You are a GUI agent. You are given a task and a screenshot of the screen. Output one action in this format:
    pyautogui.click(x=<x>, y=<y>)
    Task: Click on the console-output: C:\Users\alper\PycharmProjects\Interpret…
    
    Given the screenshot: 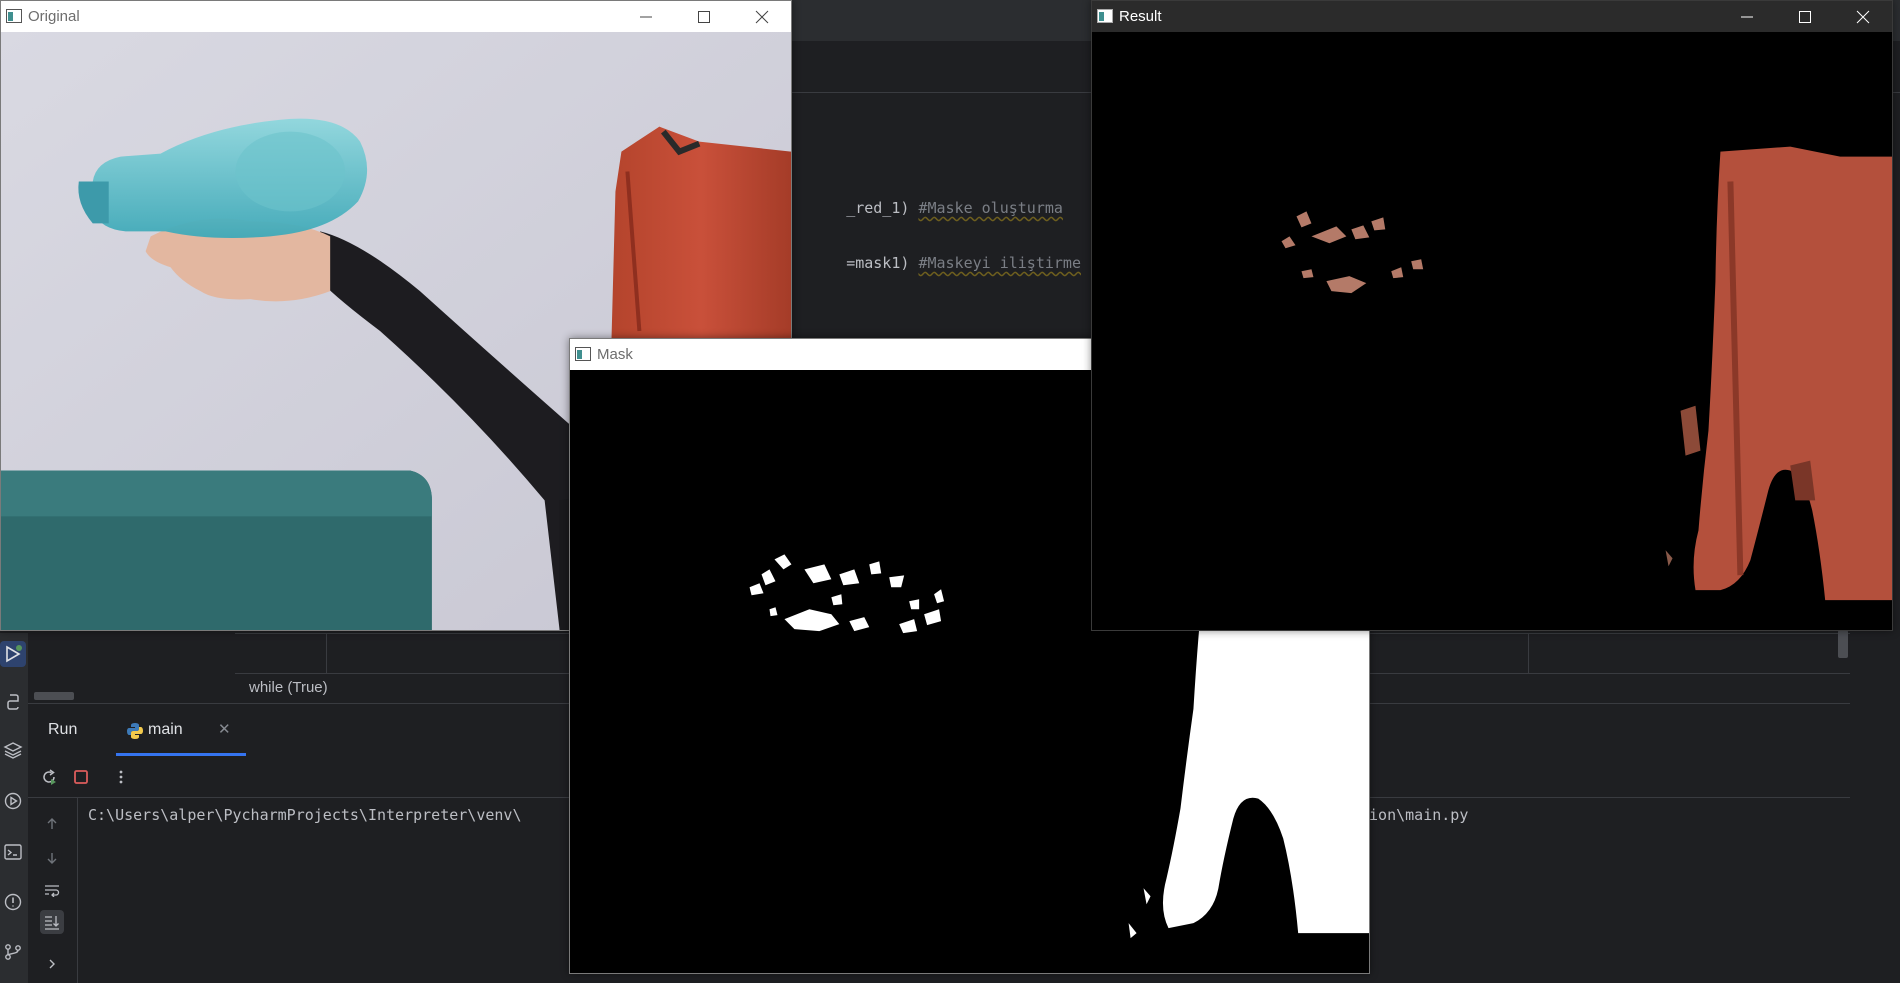 What is the action you would take?
    pyautogui.click(x=305, y=815)
    